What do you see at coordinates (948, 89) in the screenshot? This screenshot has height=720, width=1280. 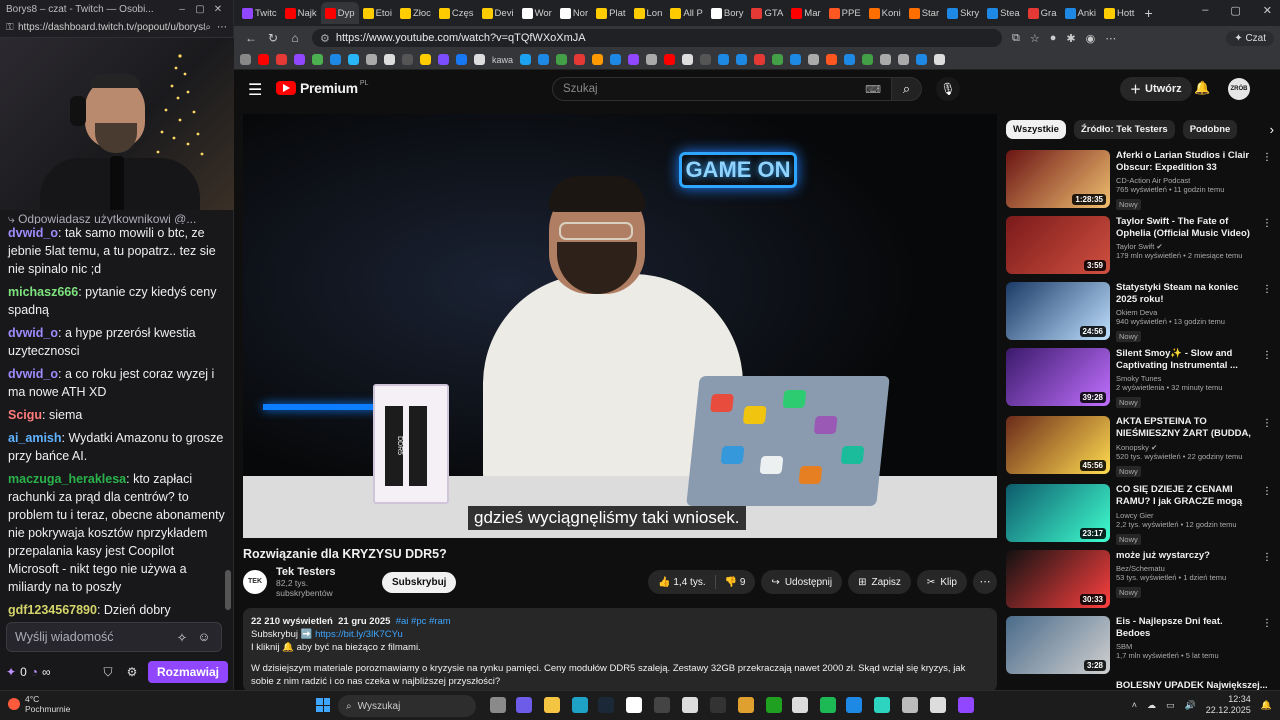 I see `voice-search-button: 🎙` at bounding box center [948, 89].